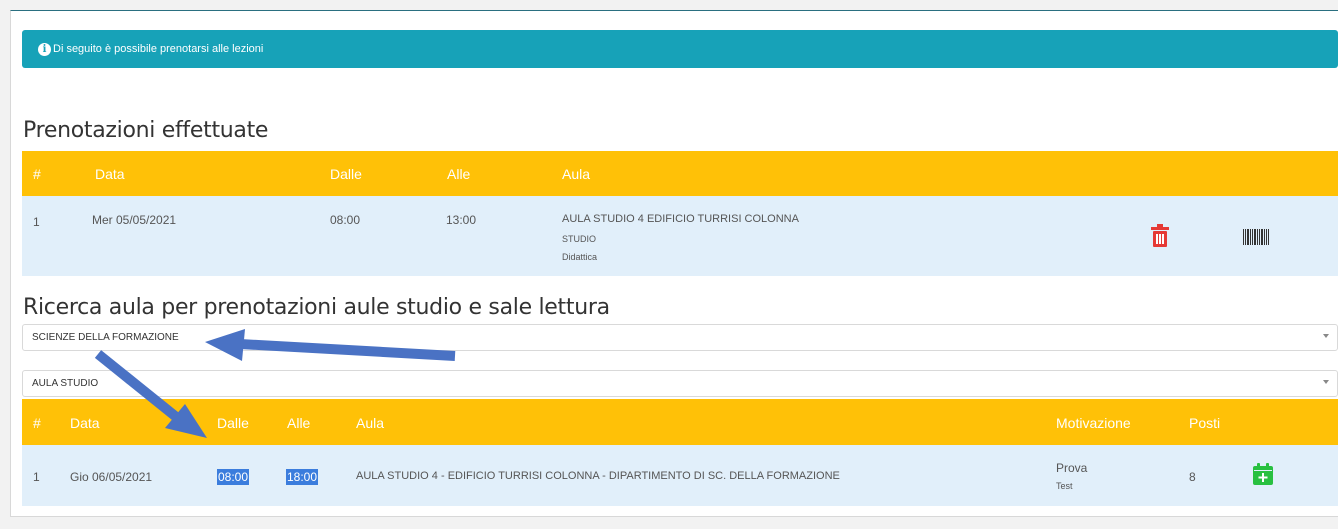 The image size is (1338, 529). I want to click on booking-dalle: 08:00, so click(345, 220).